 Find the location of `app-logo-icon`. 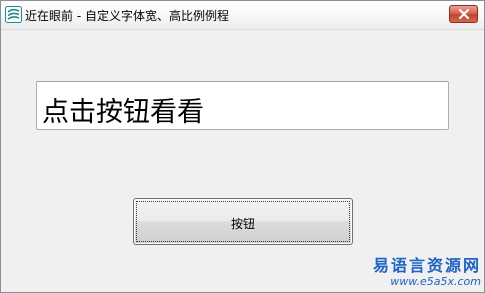

app-logo-icon is located at coordinates (13, 14).